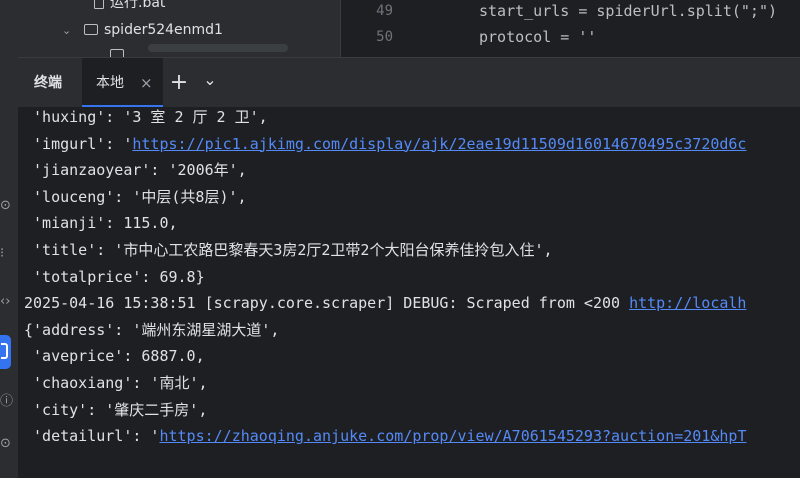  I want to click on line-number: 50, so click(384, 37).